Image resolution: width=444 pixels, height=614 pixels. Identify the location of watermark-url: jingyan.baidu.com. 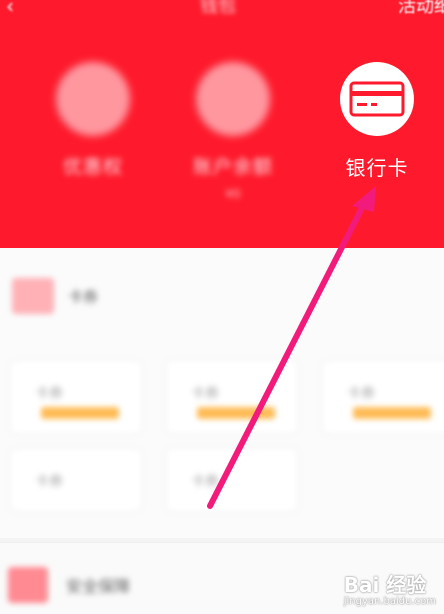
(389, 601).